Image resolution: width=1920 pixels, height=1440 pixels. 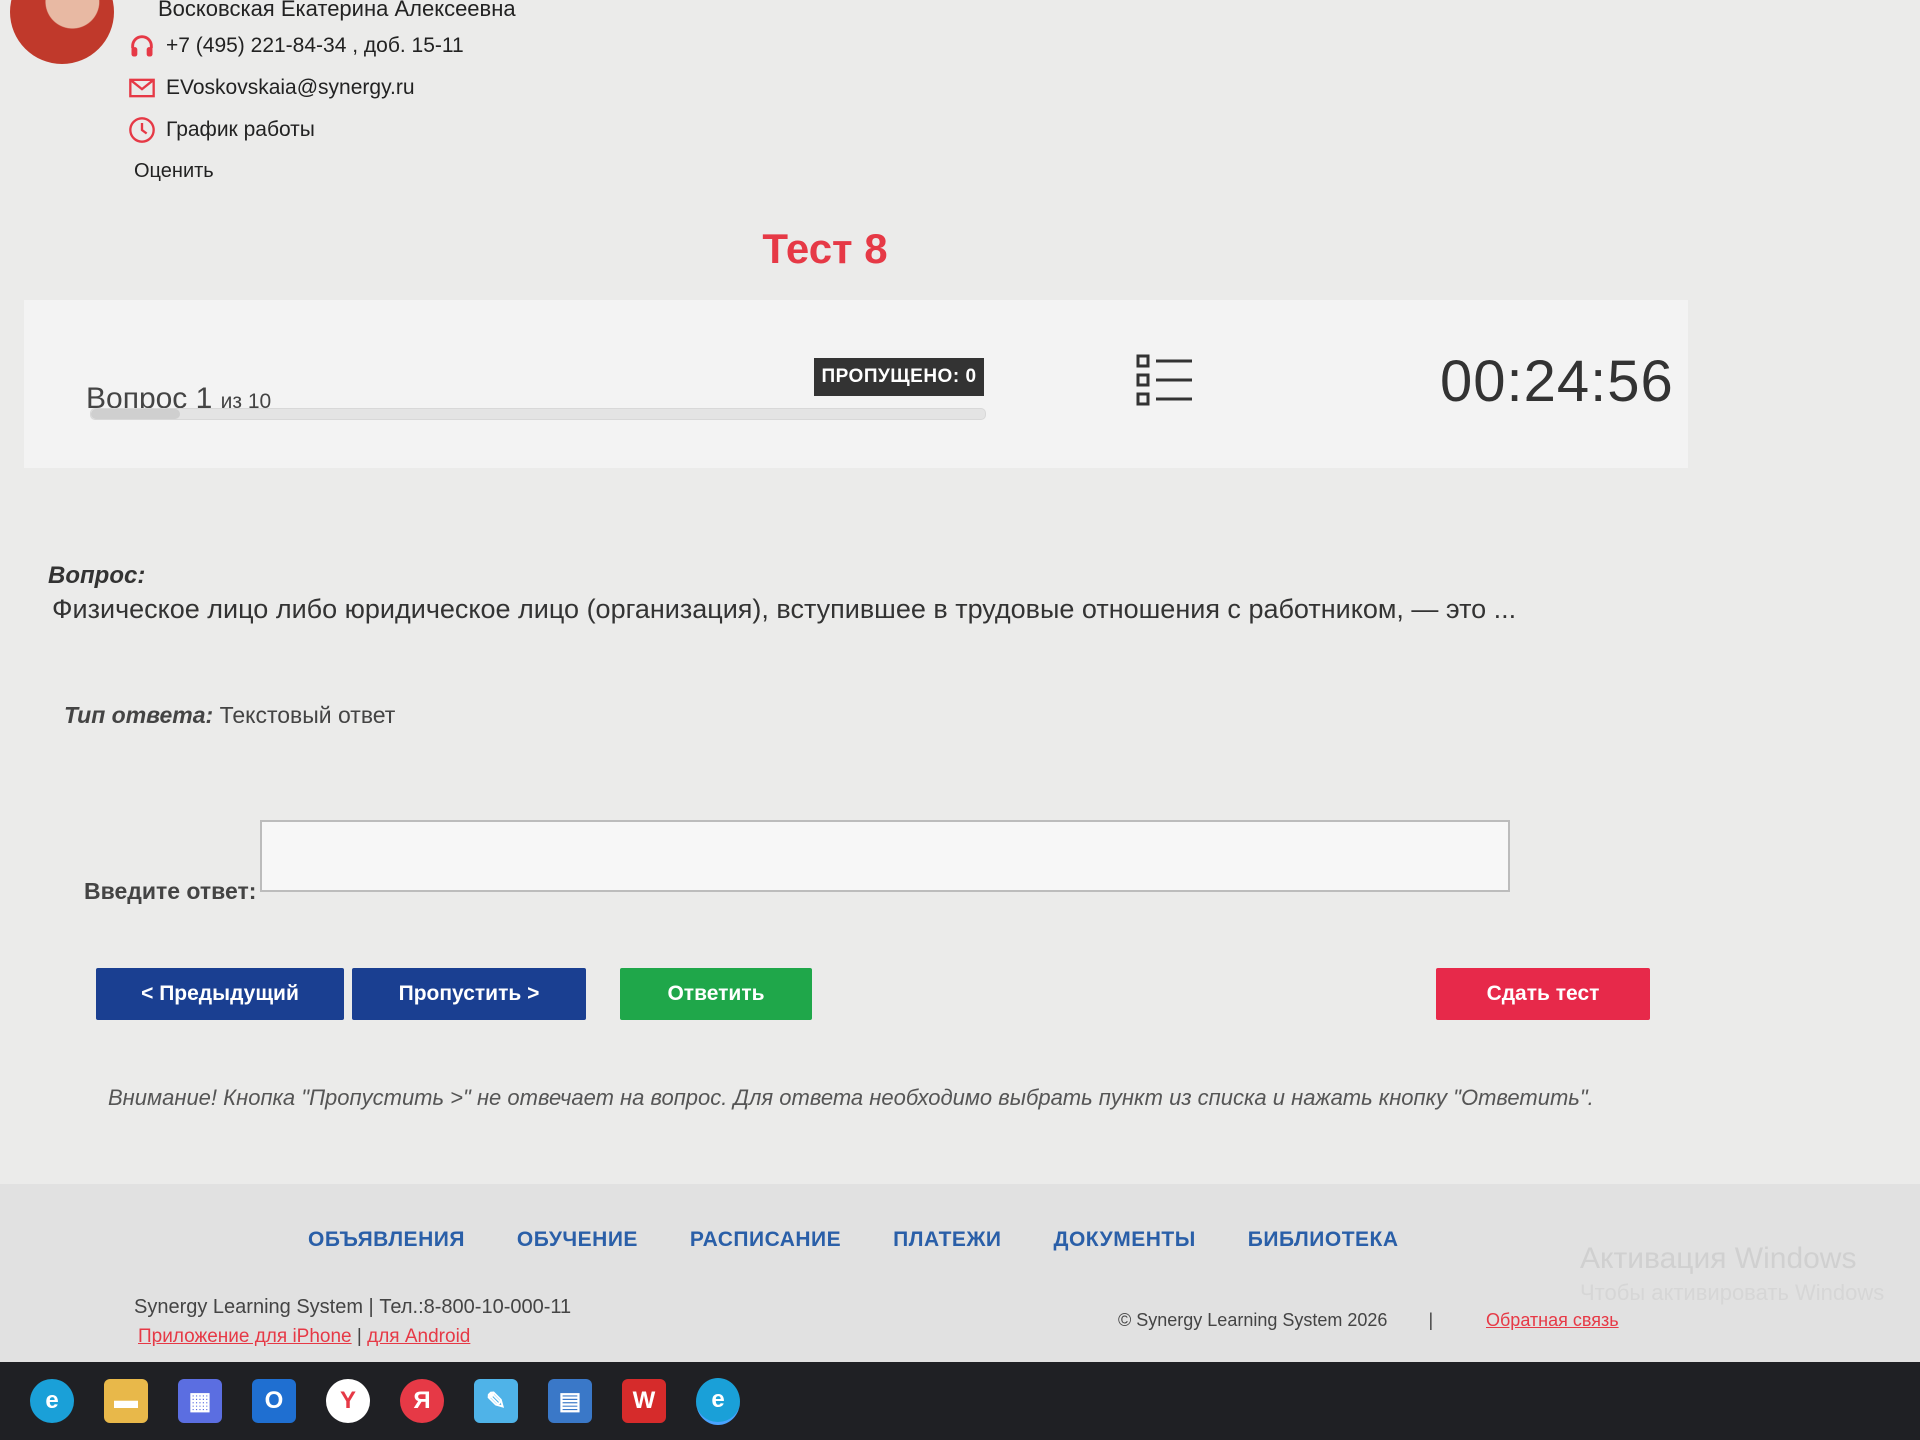 I want to click on outlook-icon: O, so click(x=274, y=1401).